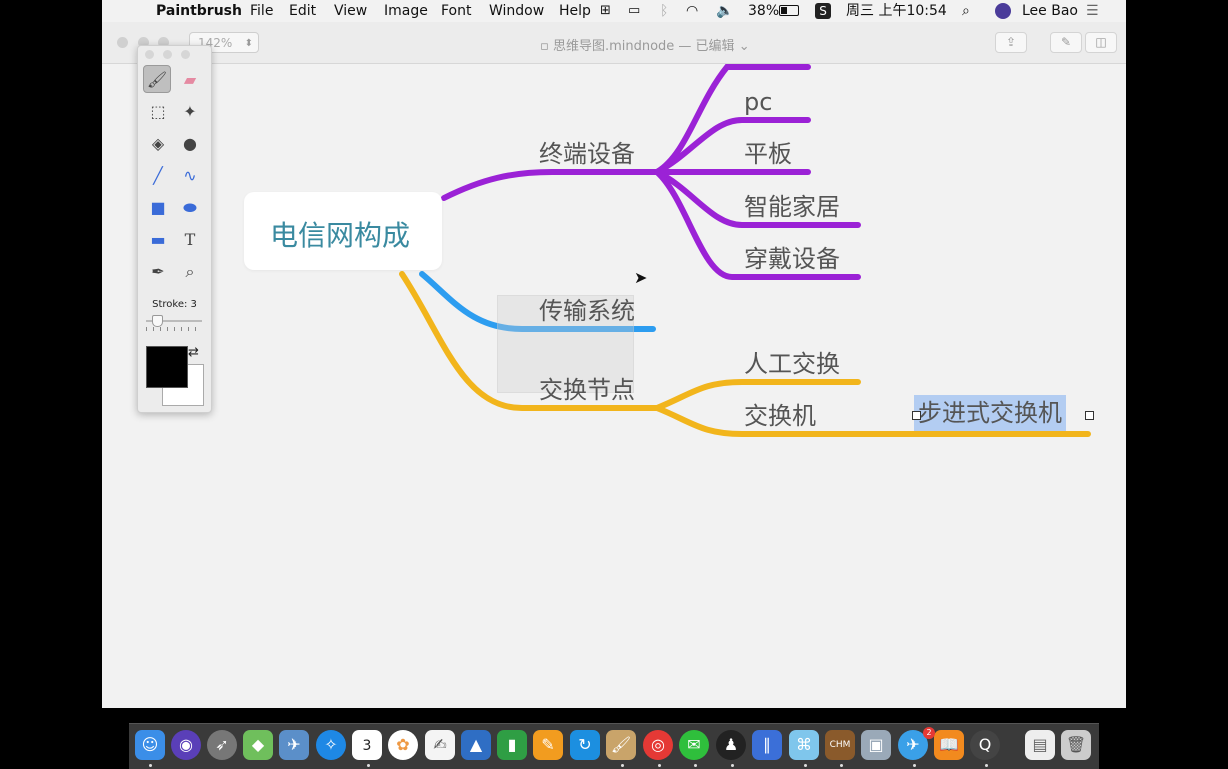 The image size is (1228, 769). I want to click on node-transmission: 传输系统, so click(587, 311).